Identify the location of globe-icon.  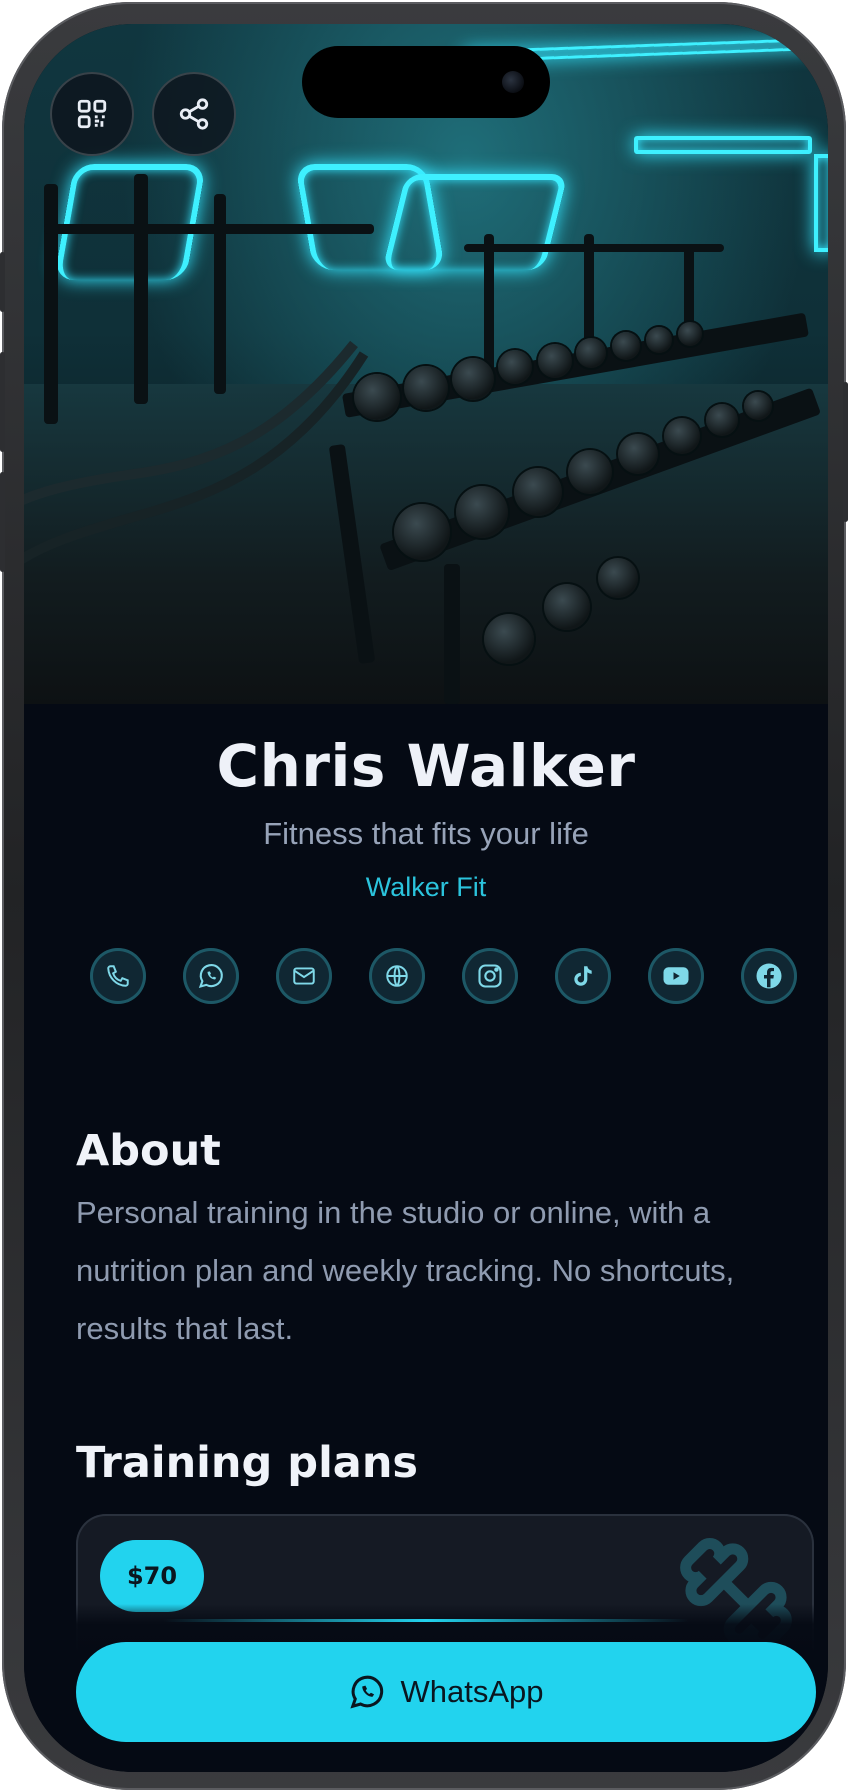
(397, 976).